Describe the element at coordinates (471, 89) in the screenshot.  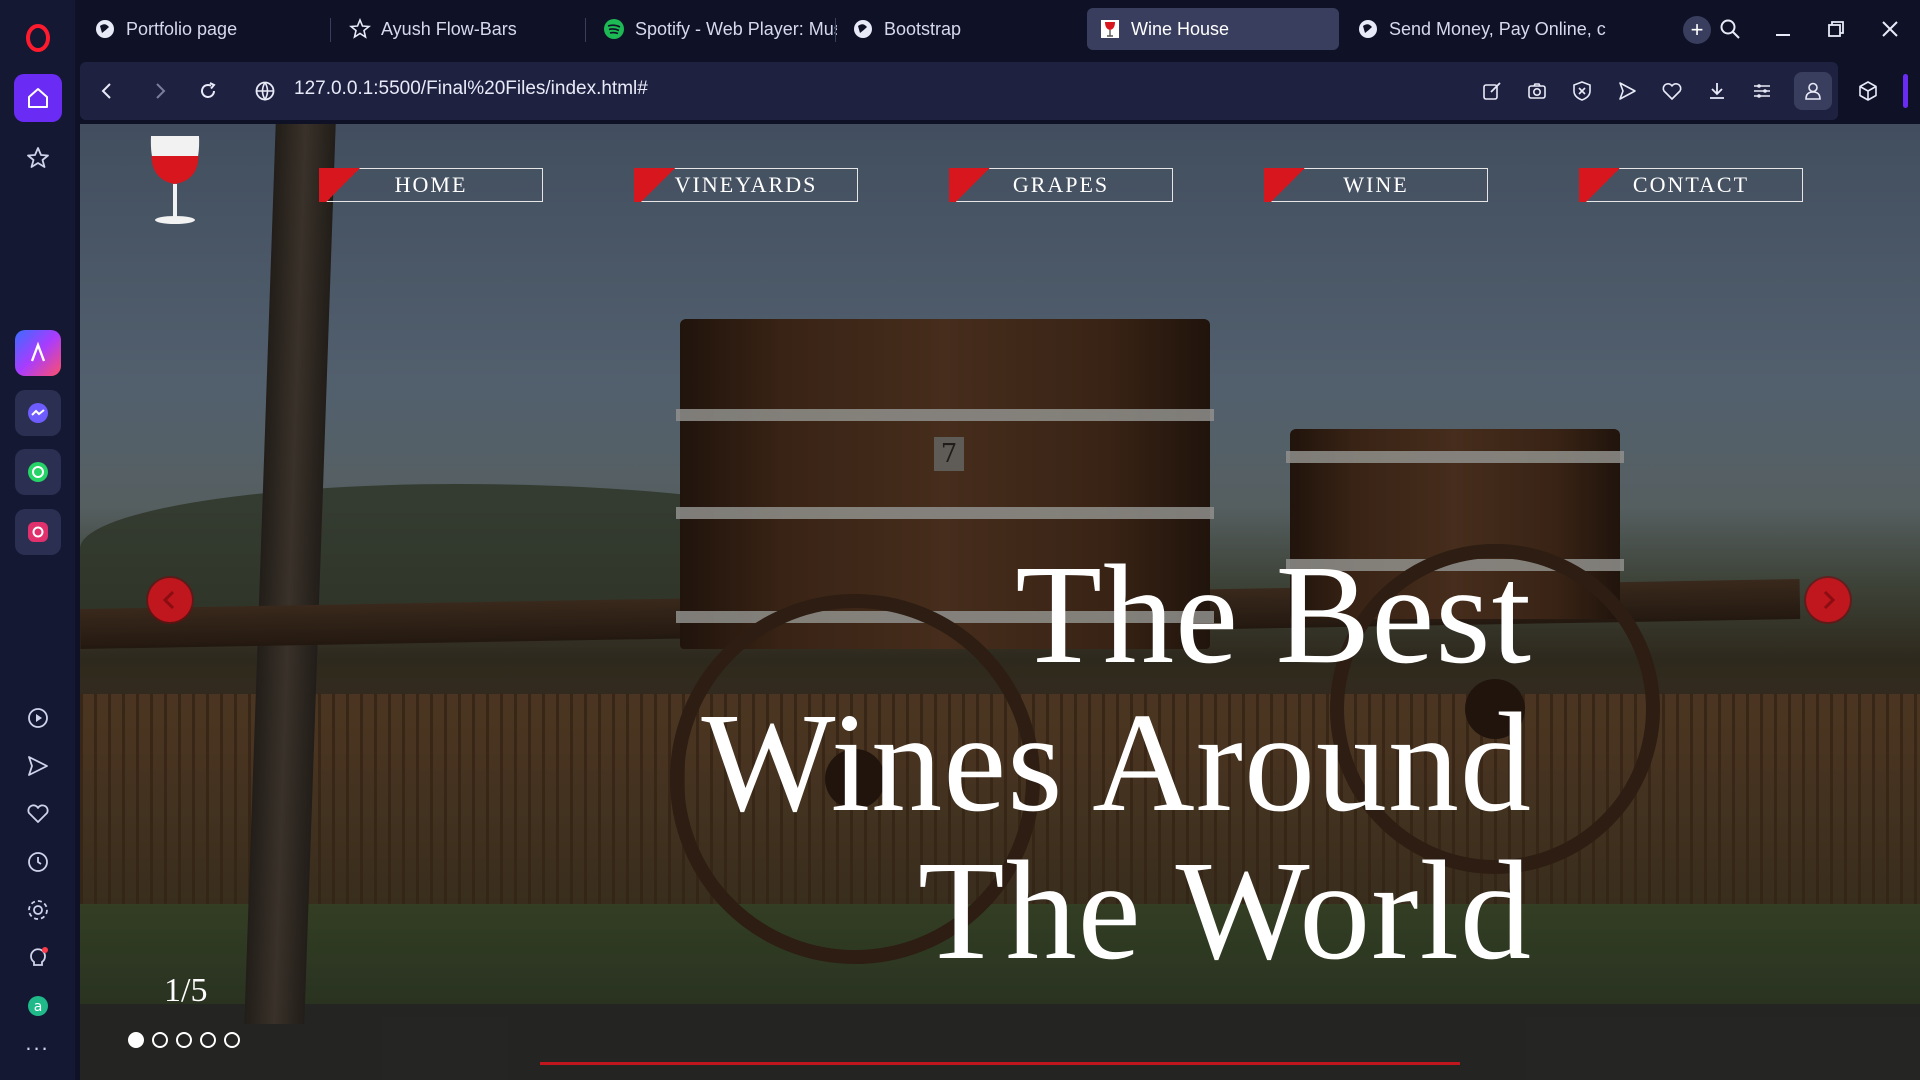
I see `url-field: 127.0.0.1:5500/Final%20Files/index.html#` at that location.